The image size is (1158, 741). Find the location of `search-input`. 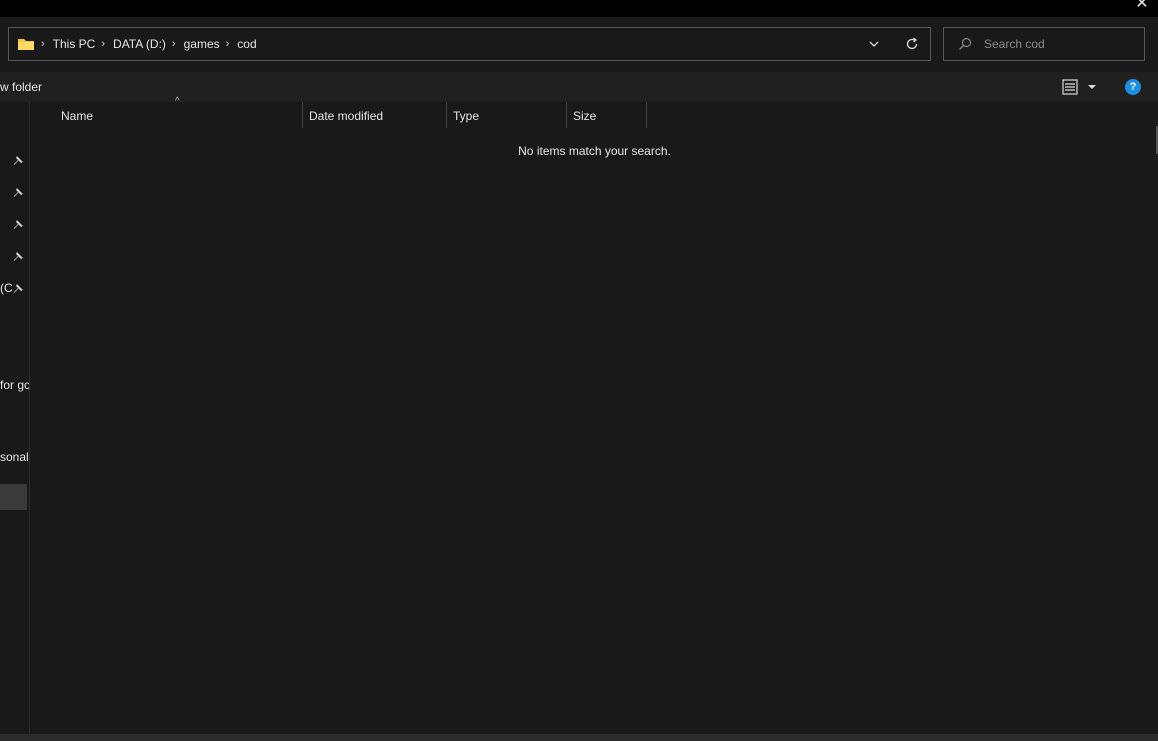

search-input is located at coordinates (1059, 44).